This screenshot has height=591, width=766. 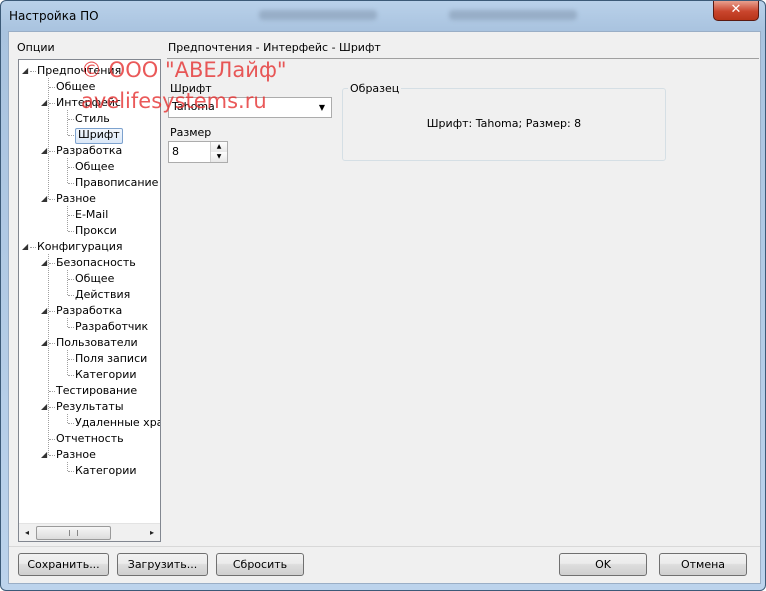 I want to click on tree-item: Отчетность, so click(x=90, y=439).